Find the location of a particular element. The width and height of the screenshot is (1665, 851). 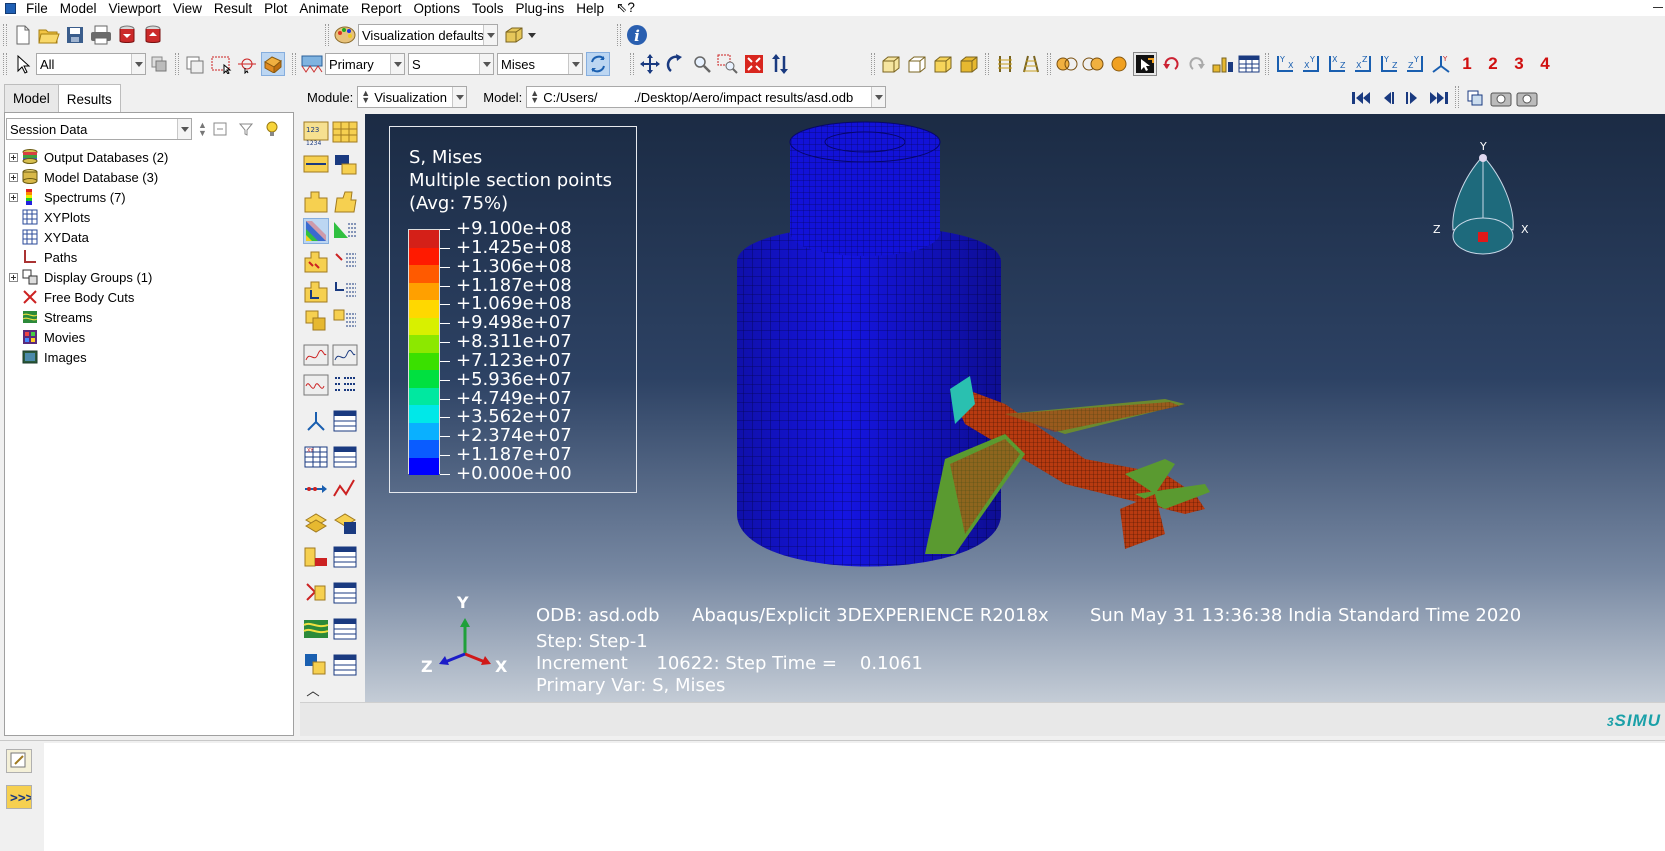

menu-file: File is located at coordinates (39, 8).